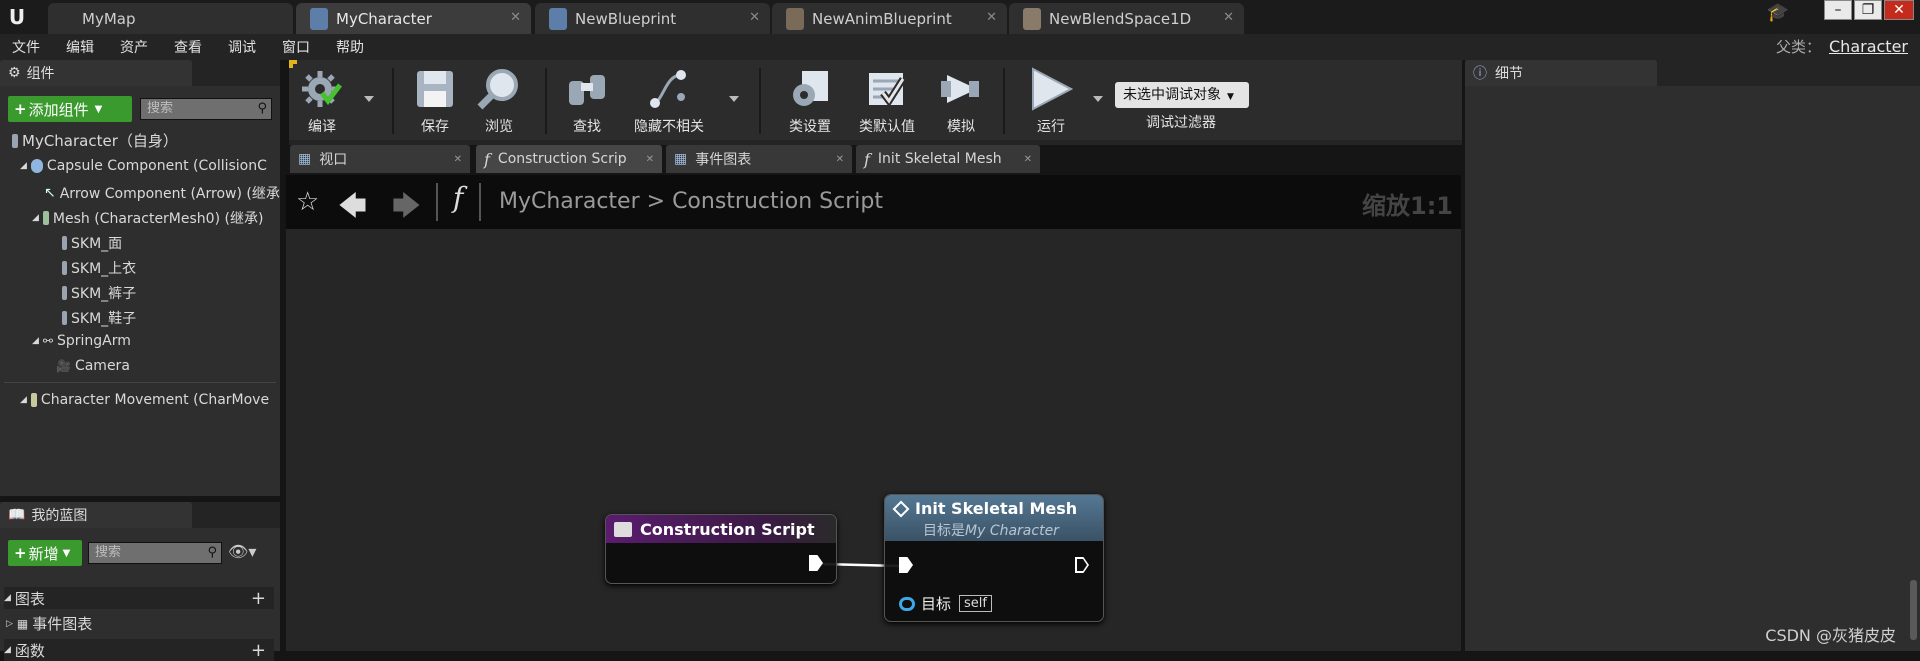  Describe the element at coordinates (816, 563) in the screenshot. I see `exec-output-pin` at that location.